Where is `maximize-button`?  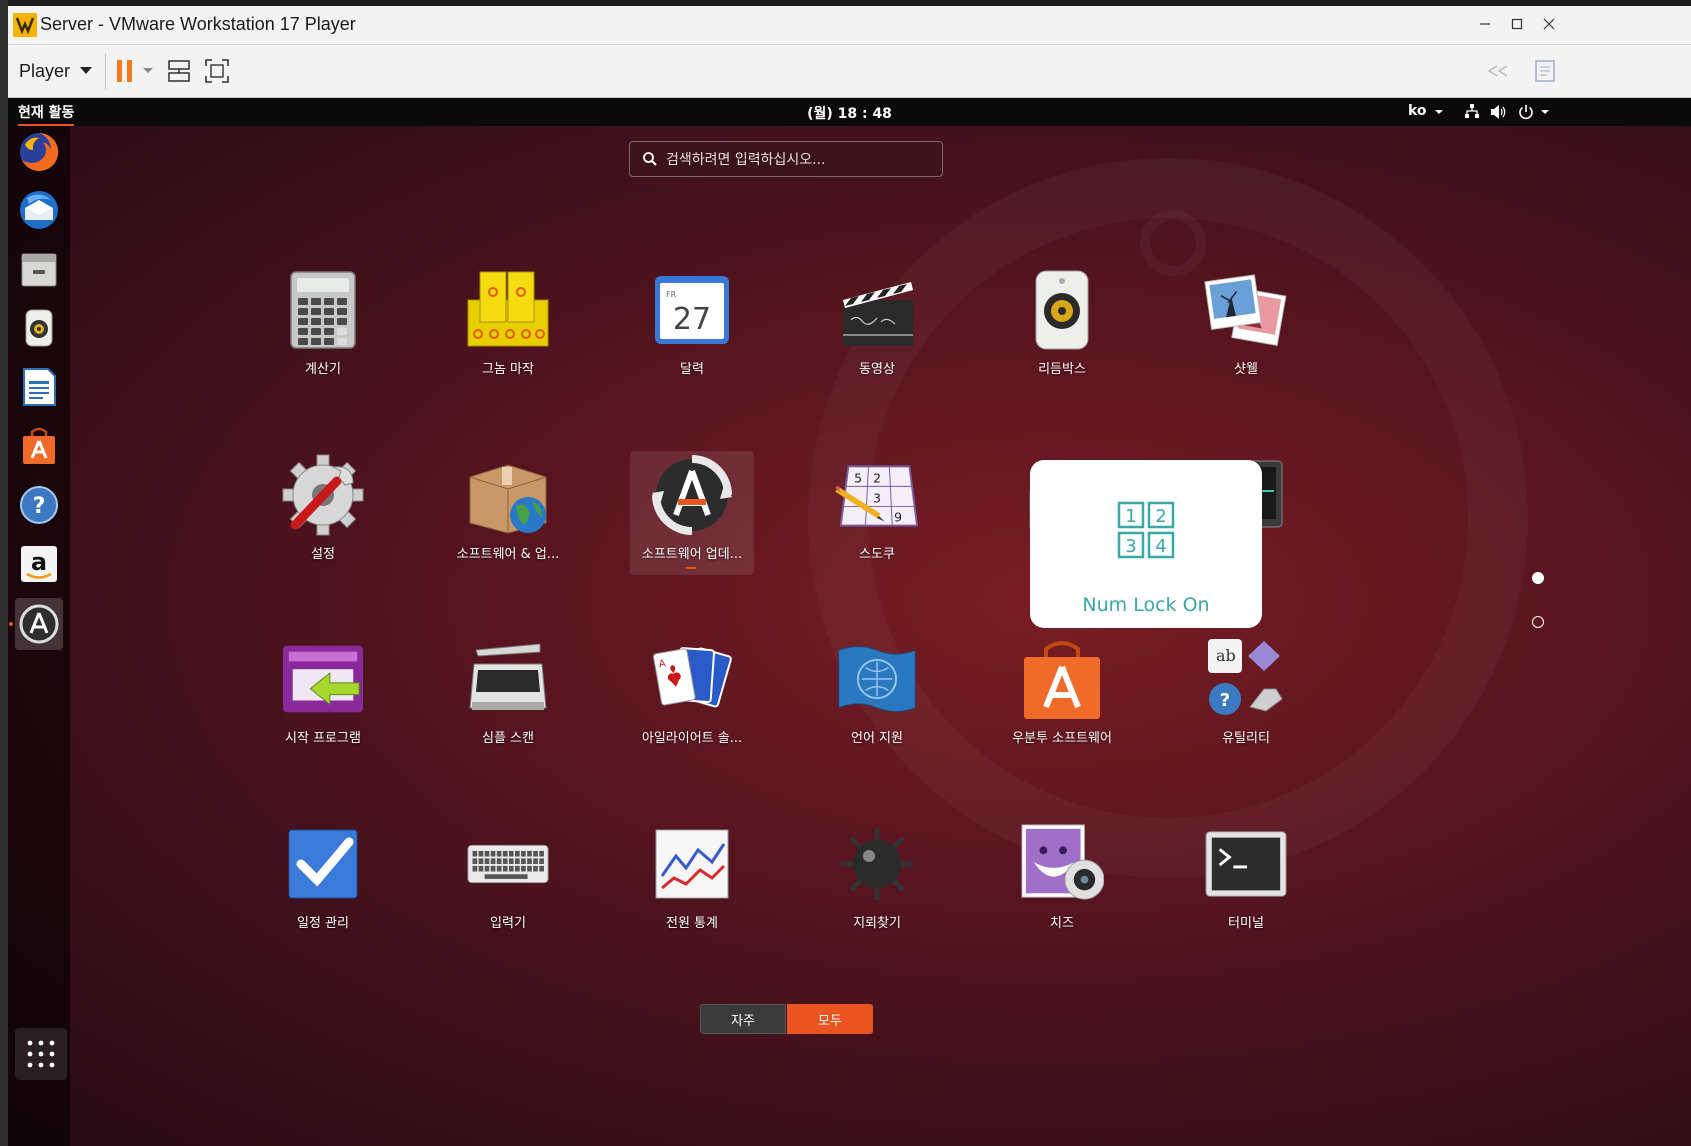
maximize-button is located at coordinates (1517, 24).